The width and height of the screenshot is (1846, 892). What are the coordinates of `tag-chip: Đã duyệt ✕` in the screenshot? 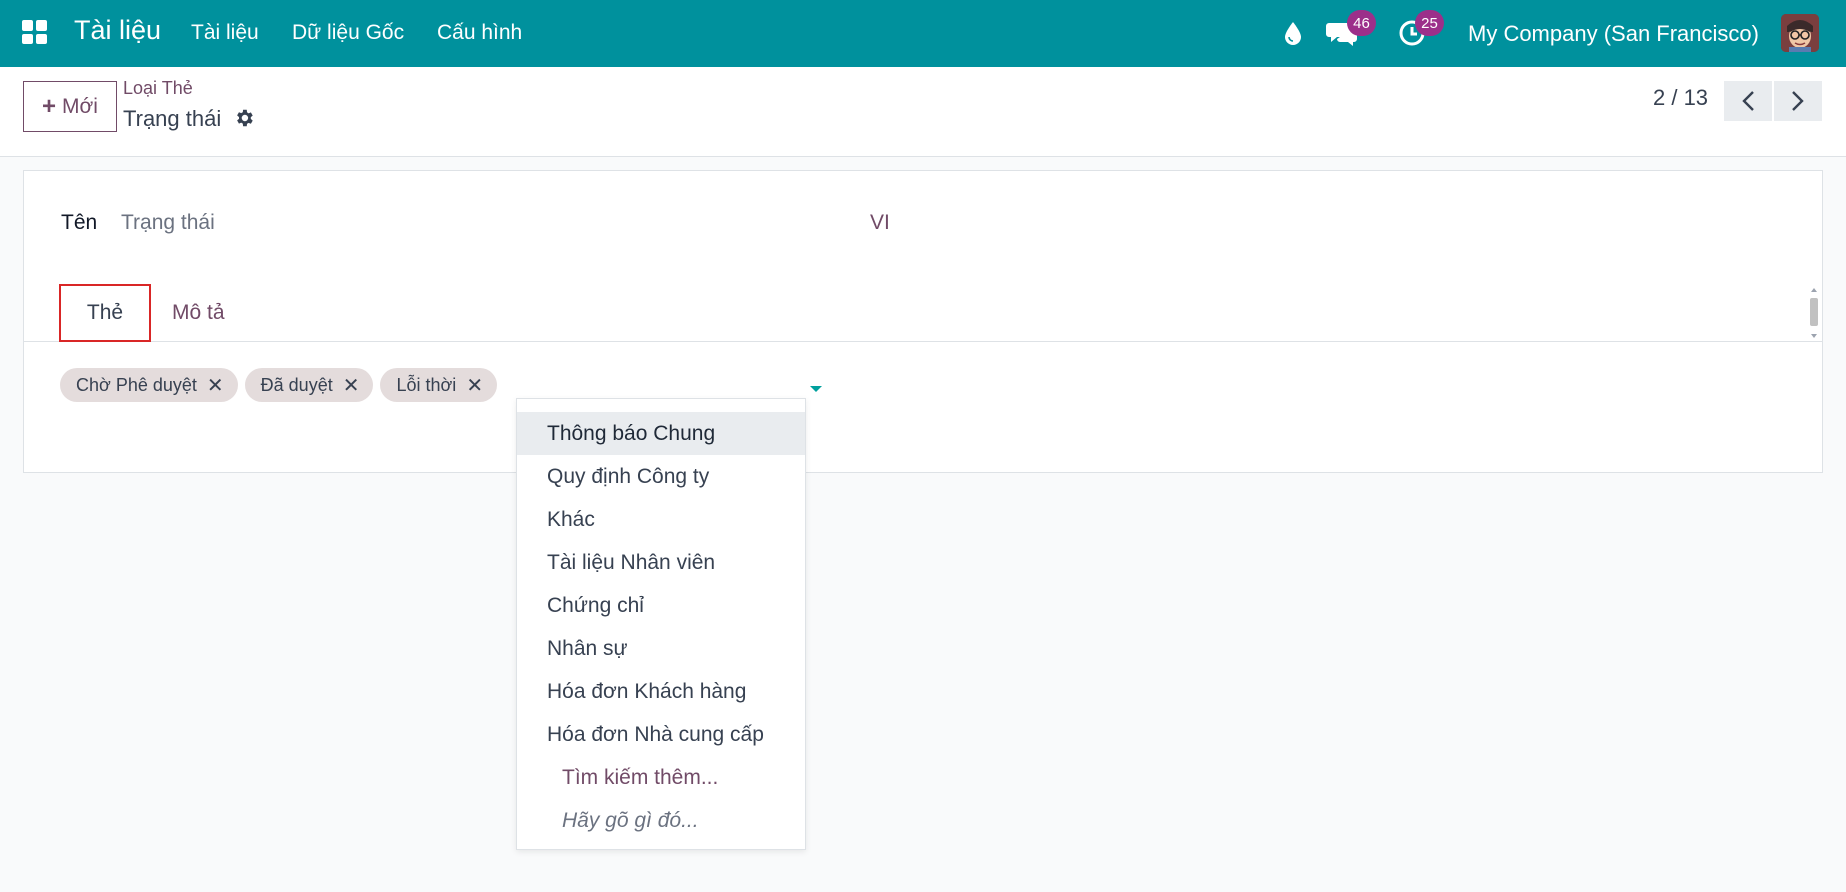 It's located at (309, 385).